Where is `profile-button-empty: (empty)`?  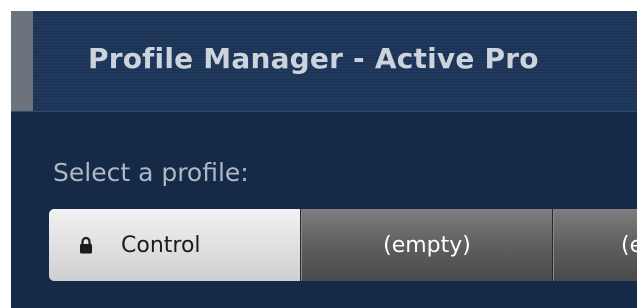 profile-button-empty: (empty) is located at coordinates (427, 245).